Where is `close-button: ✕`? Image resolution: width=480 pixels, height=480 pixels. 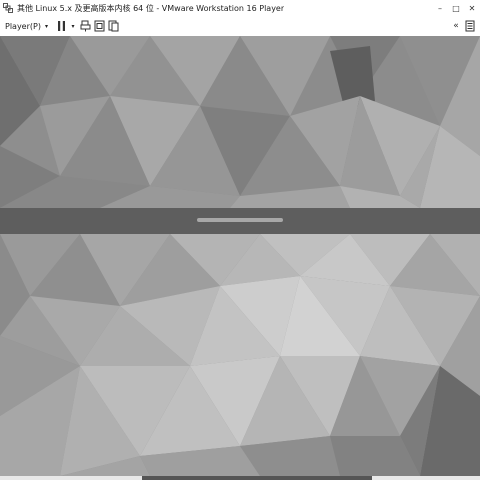 close-button: ✕ is located at coordinates (472, 8).